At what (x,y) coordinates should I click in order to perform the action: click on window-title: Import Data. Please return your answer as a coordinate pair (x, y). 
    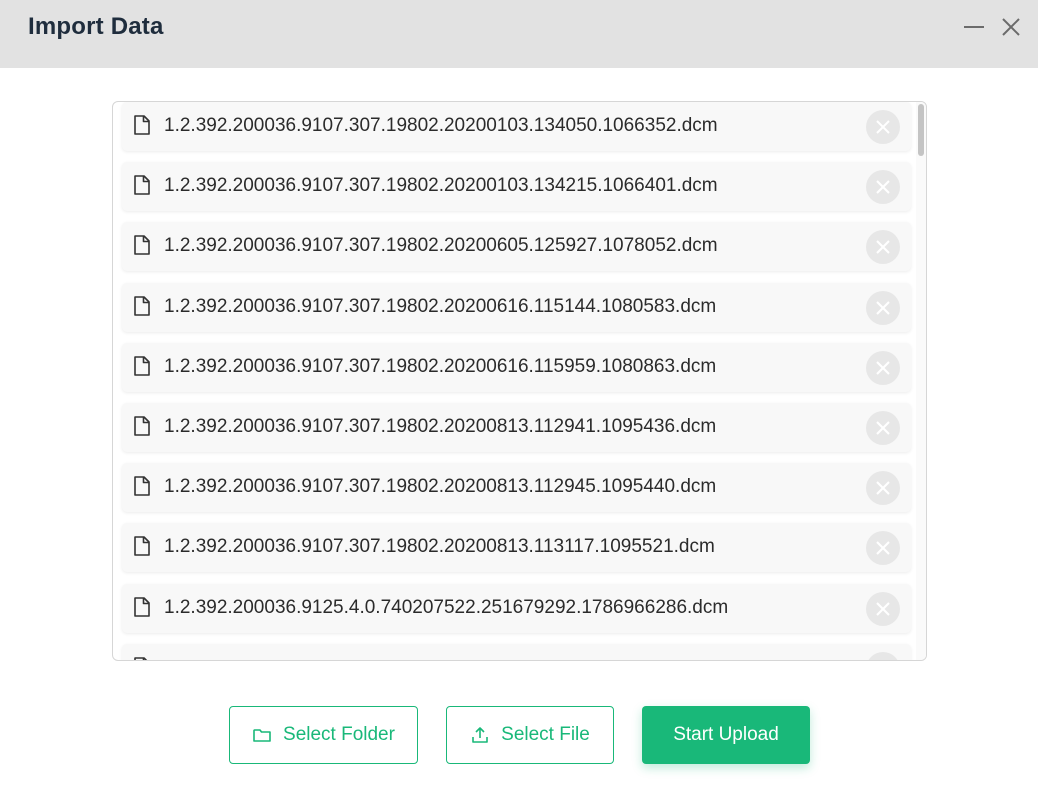
    Looking at the image, I should click on (96, 26).